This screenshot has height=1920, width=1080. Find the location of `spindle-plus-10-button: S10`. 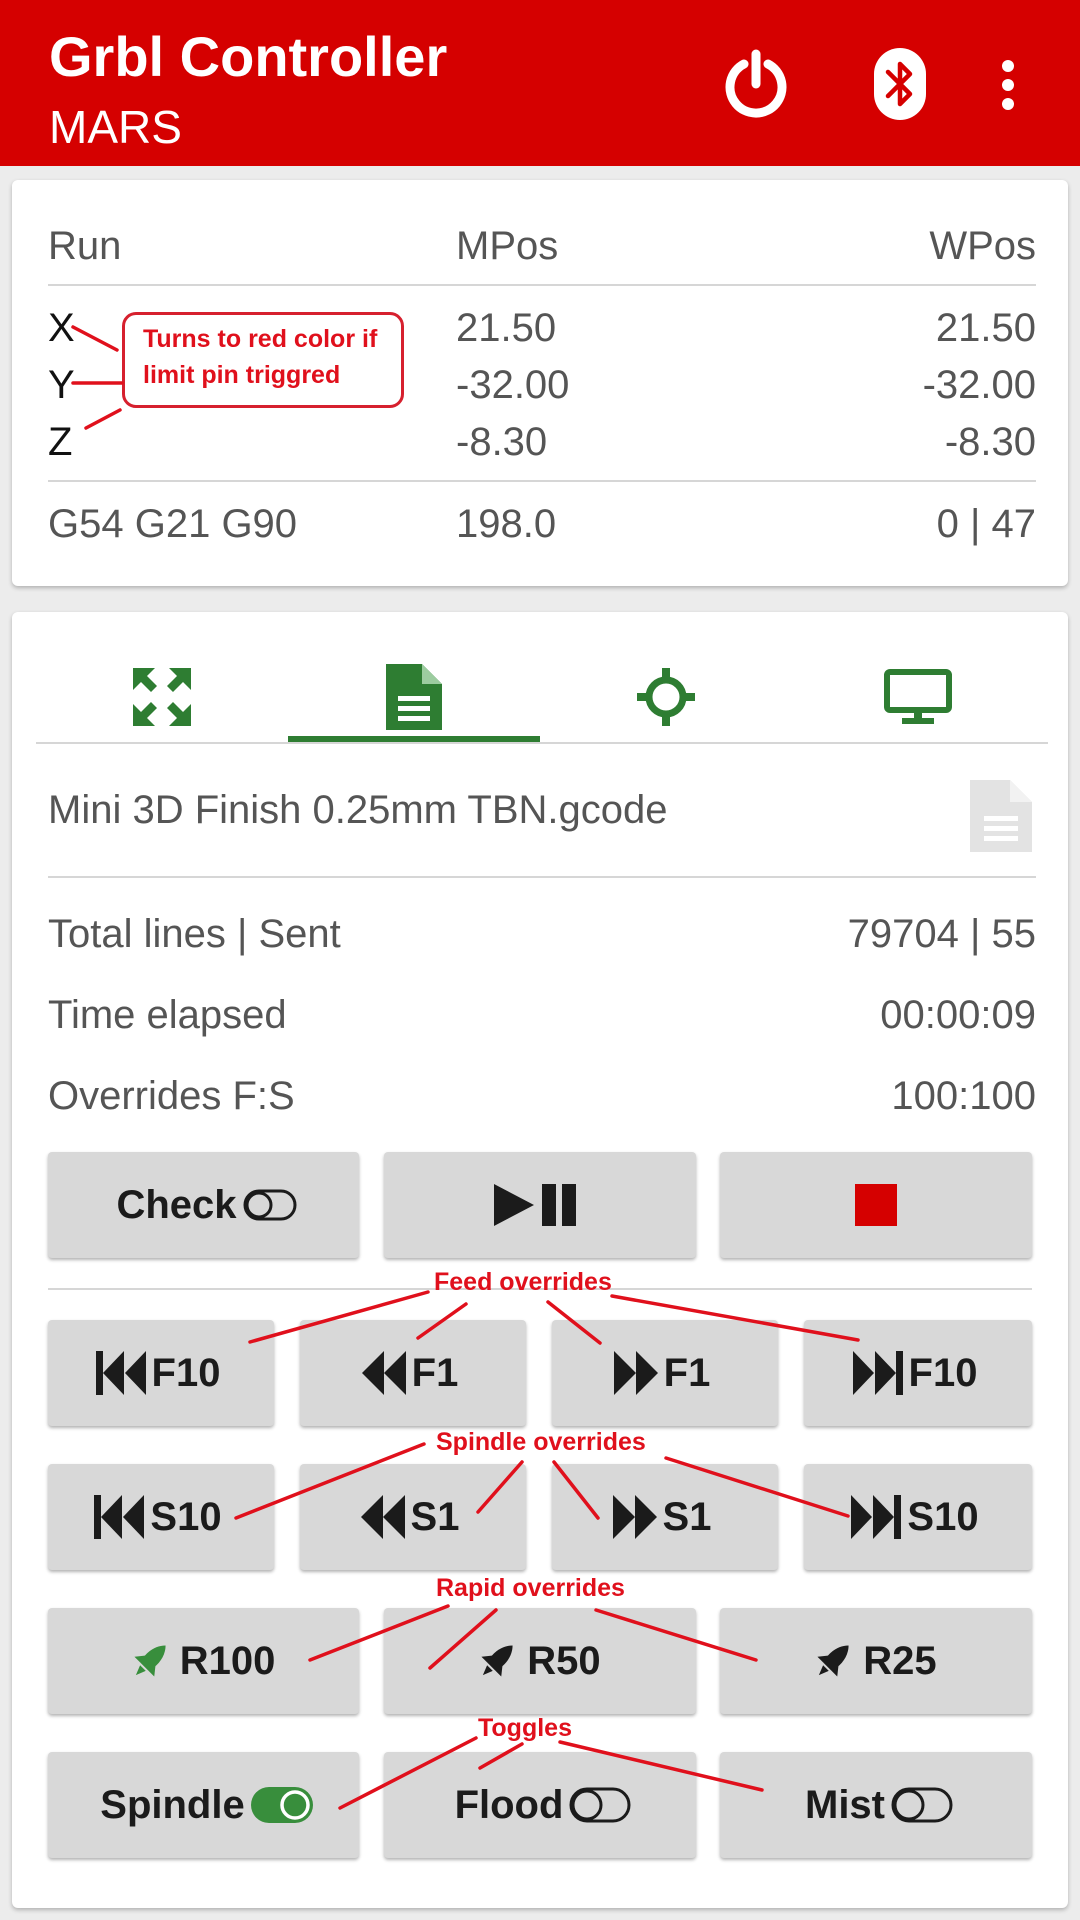

spindle-plus-10-button: S10 is located at coordinates (918, 1517).